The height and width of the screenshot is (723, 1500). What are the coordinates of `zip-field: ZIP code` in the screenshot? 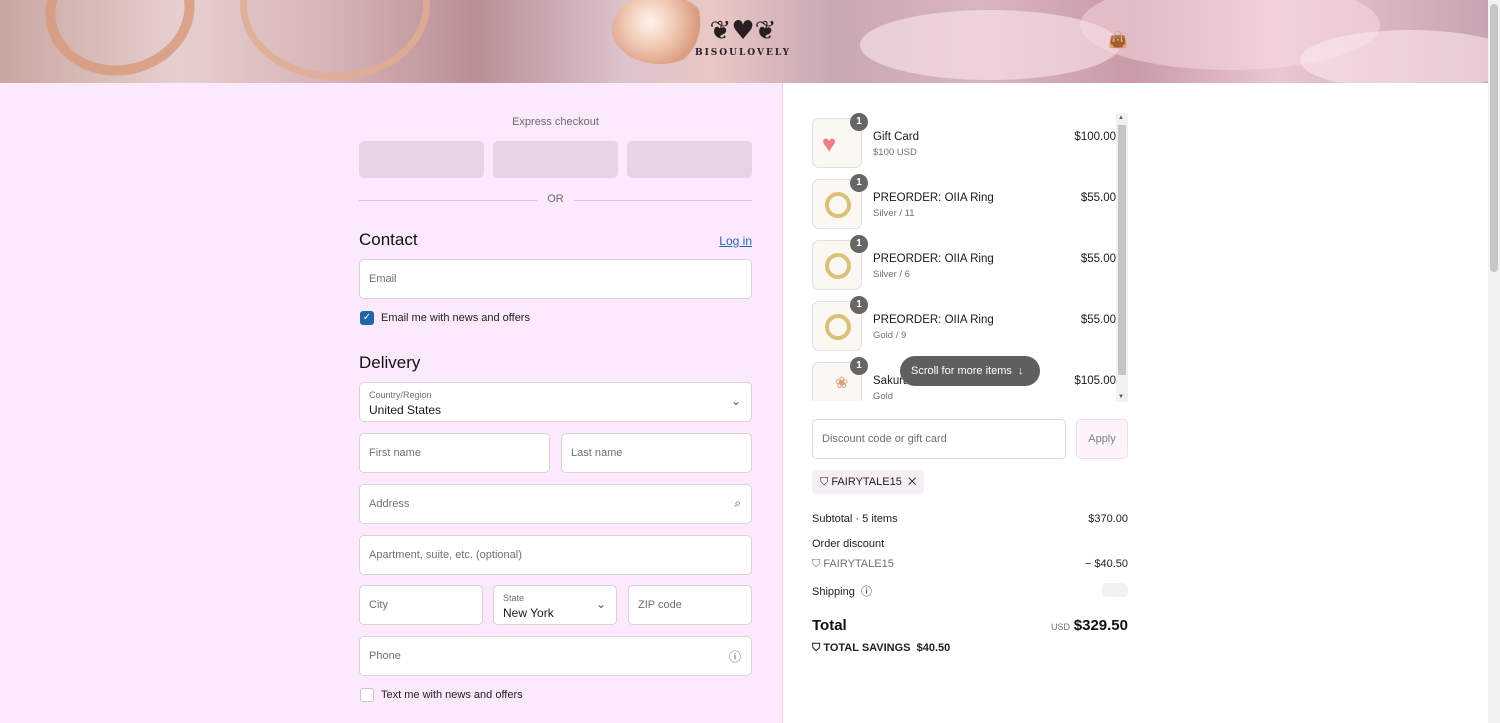 It's located at (690, 605).